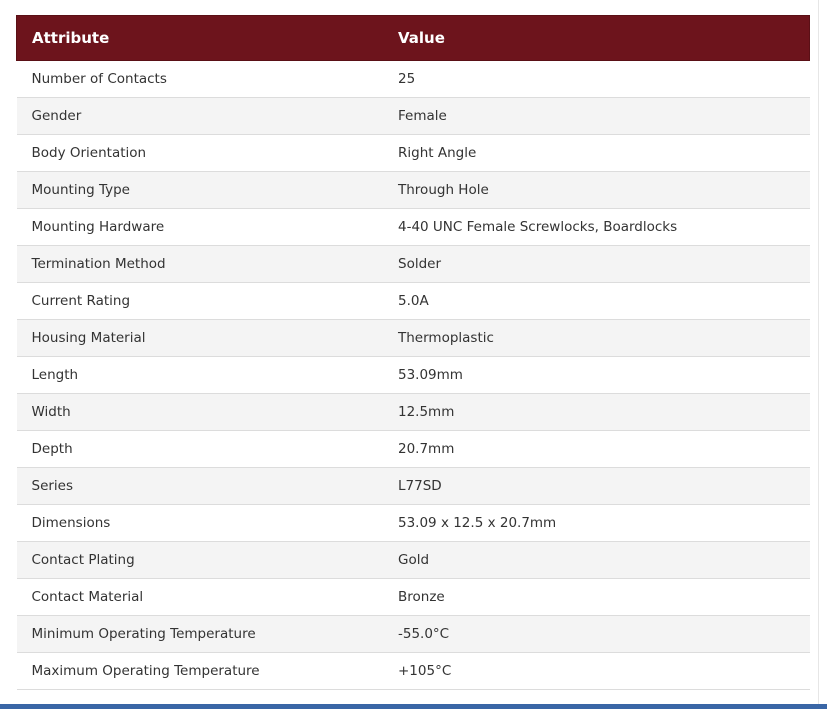 The image size is (827, 709). I want to click on value-cell: 53.09 x 12.5 x 20.7mm, so click(596, 523).